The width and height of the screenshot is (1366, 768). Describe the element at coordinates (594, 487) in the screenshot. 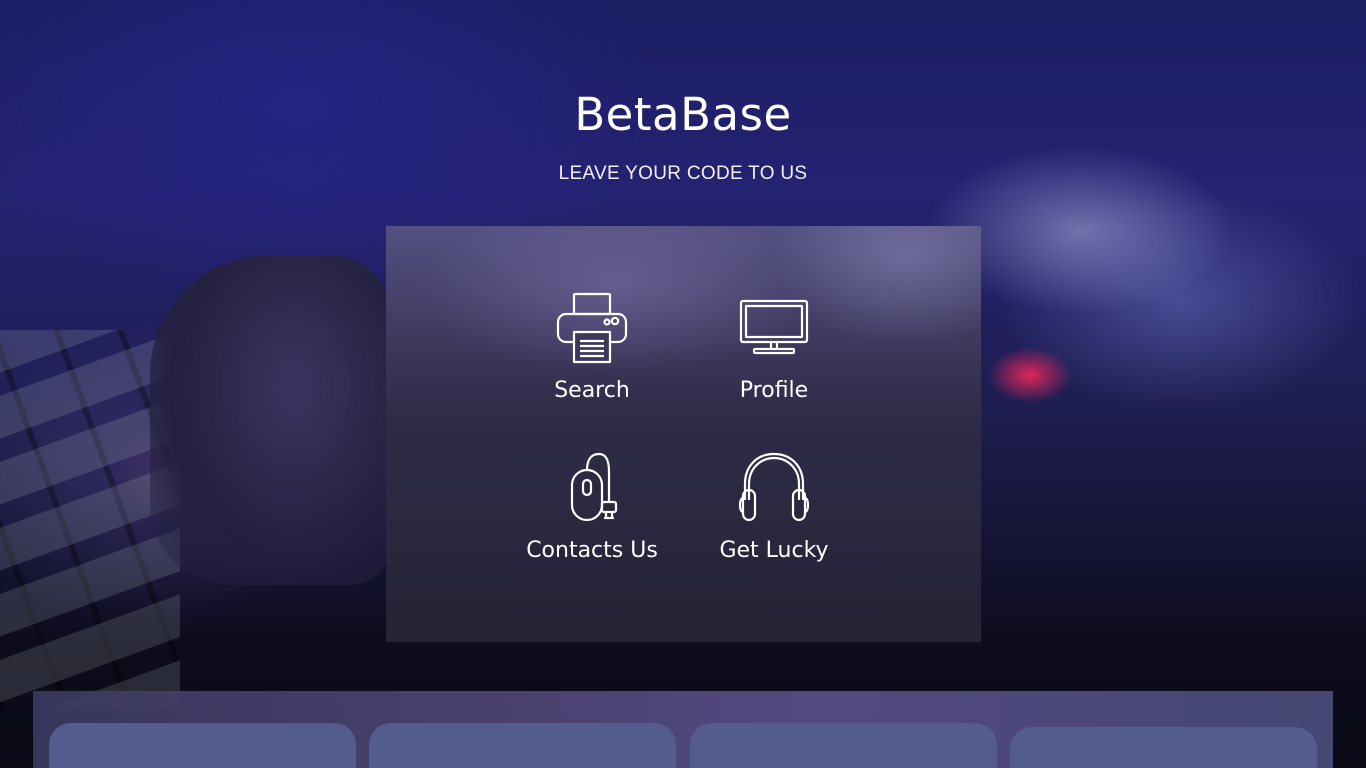

I see `mouse-icon` at that location.